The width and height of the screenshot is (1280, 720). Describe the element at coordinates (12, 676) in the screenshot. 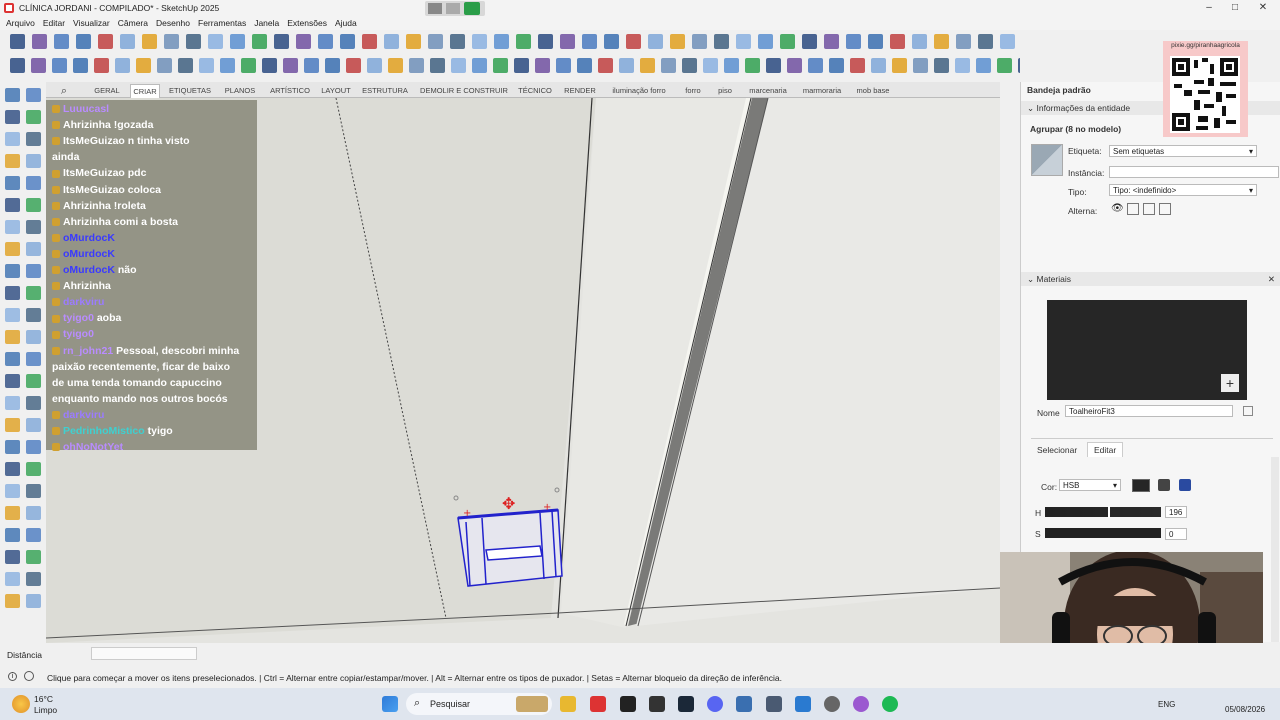

I see `info-icon: i` at that location.